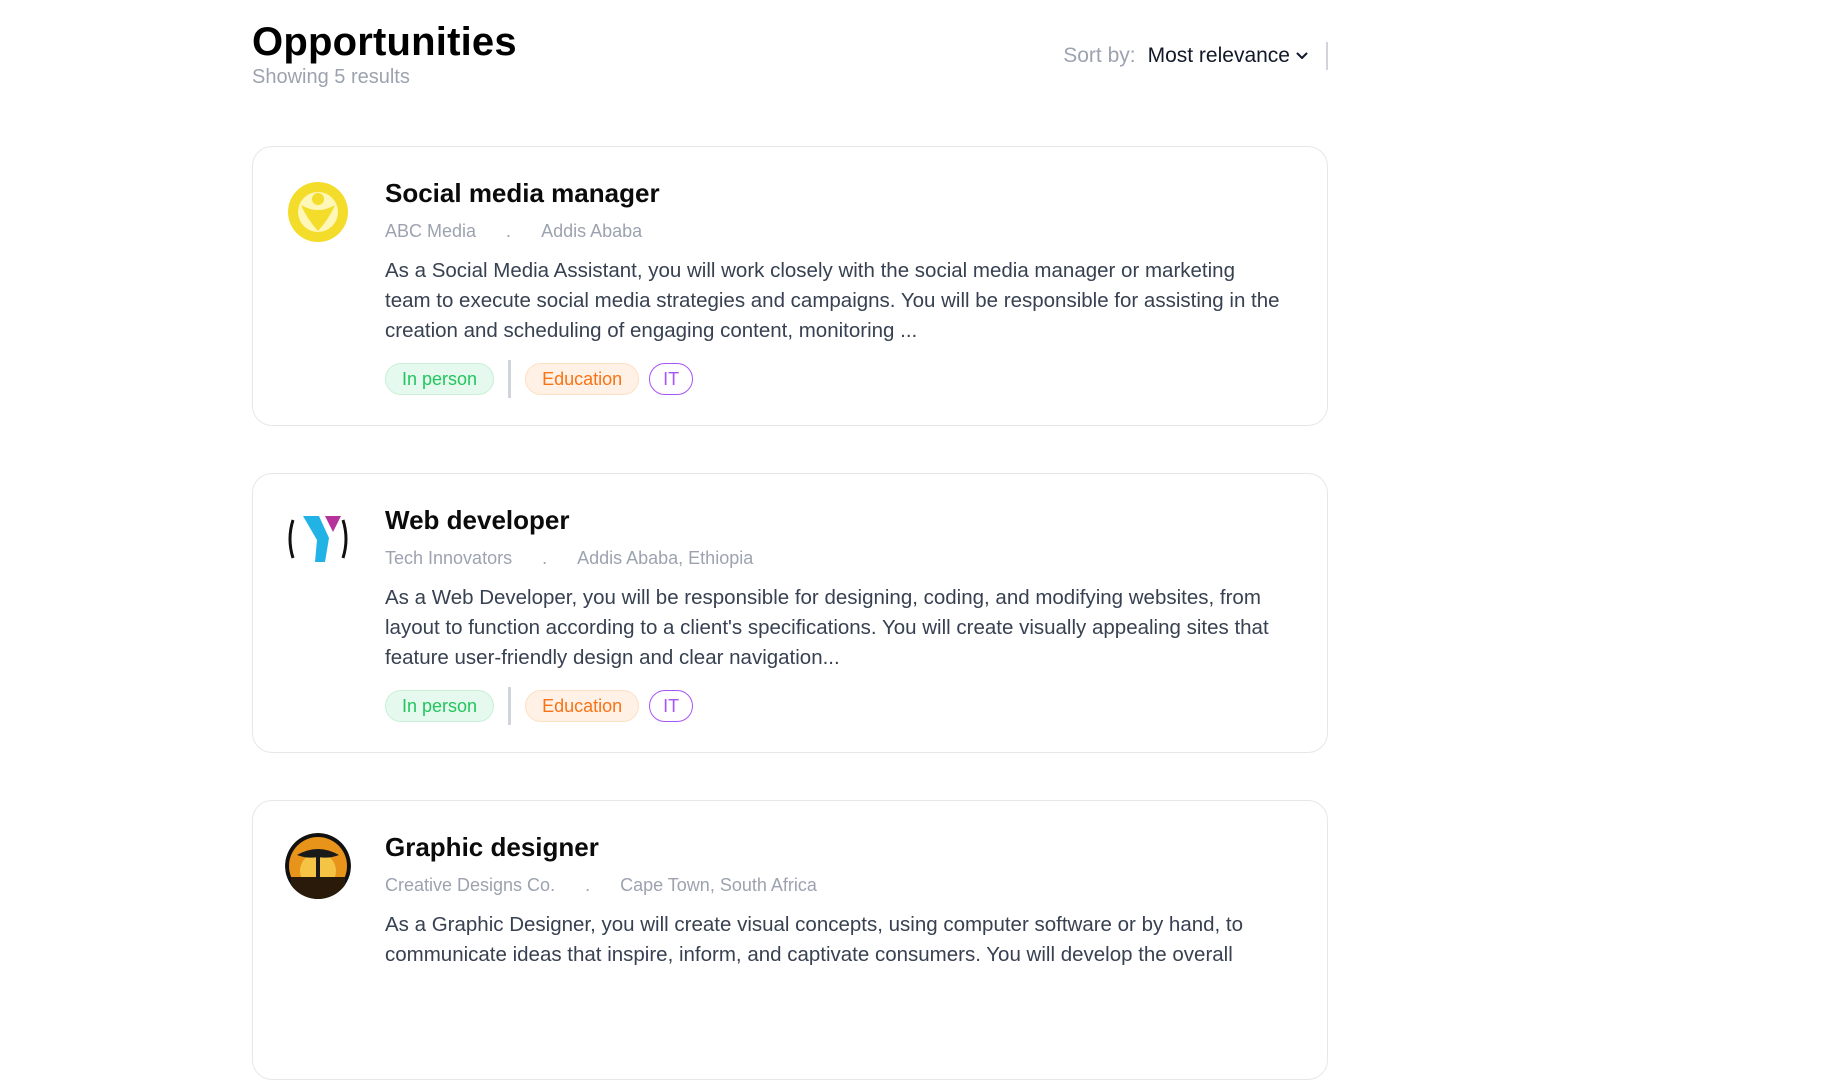  What do you see at coordinates (1099, 55) in the screenshot?
I see `sort-label: Sort by:` at bounding box center [1099, 55].